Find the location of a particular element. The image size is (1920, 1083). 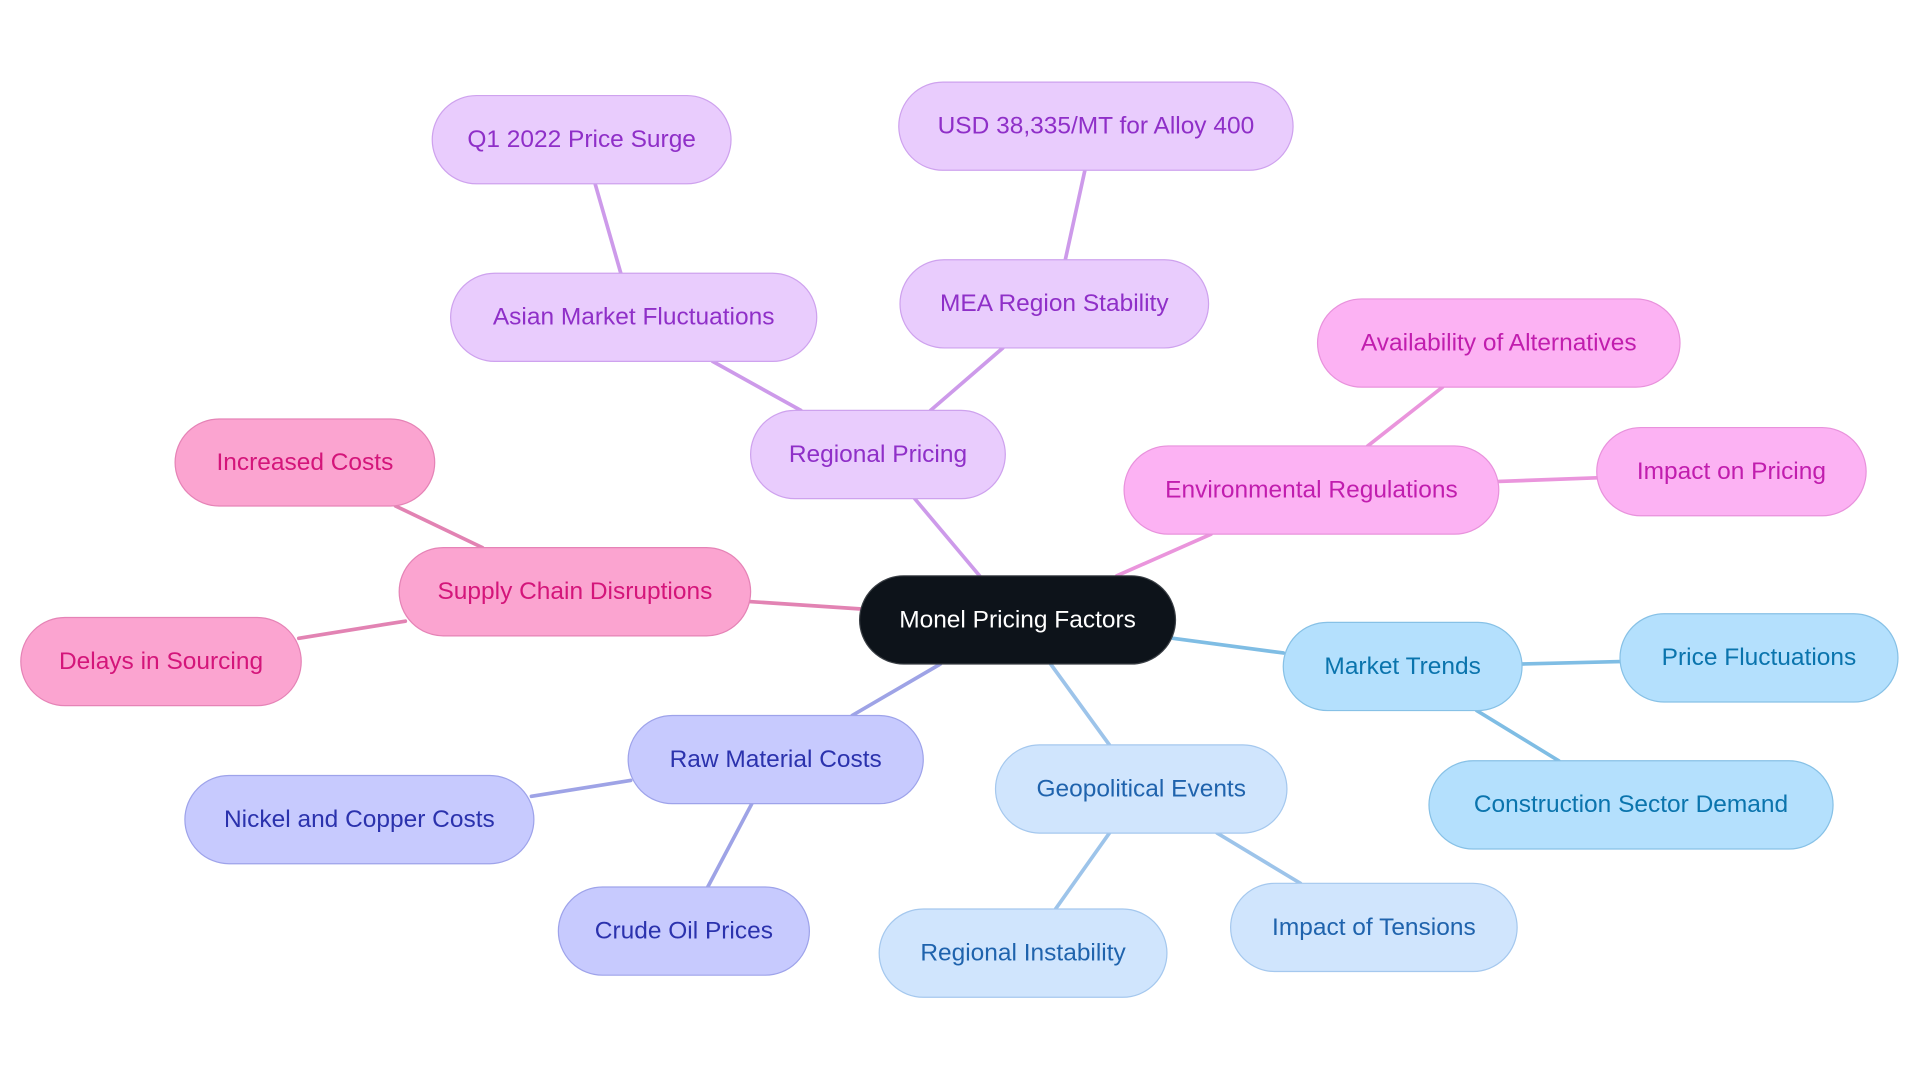

node-price-fluct: Price Fluctuations is located at coordinates (1759, 658).